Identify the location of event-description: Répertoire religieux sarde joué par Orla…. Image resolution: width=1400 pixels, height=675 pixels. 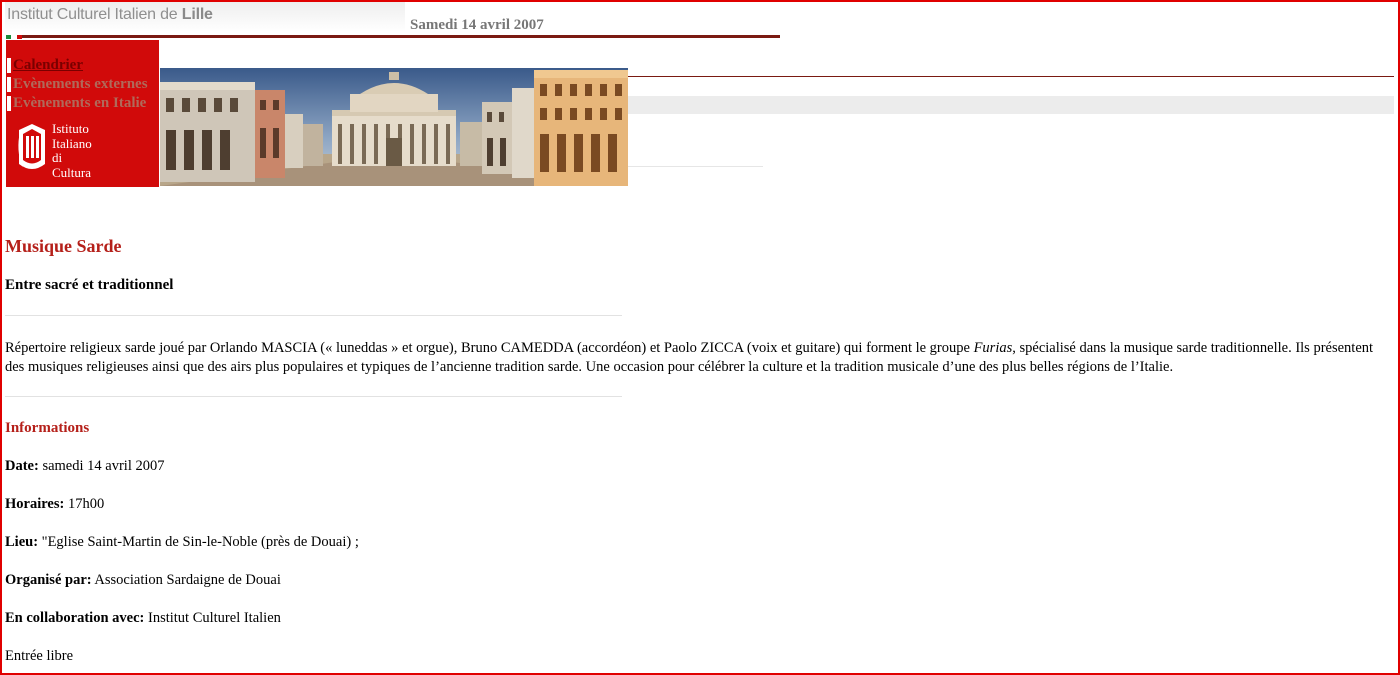
(690, 358).